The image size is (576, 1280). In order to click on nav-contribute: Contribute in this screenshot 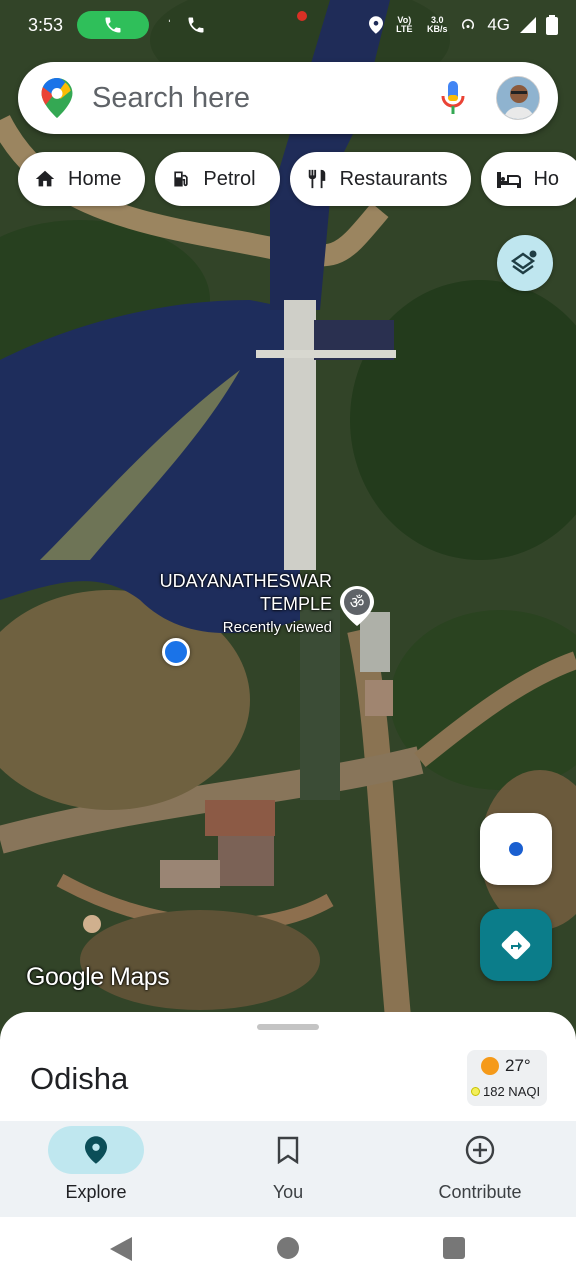, I will do `click(480, 1169)`.